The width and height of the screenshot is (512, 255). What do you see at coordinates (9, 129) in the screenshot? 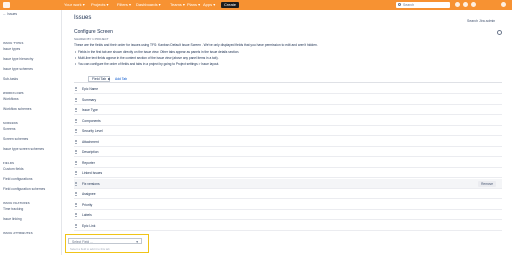
I see `sidebar-item: Screens` at bounding box center [9, 129].